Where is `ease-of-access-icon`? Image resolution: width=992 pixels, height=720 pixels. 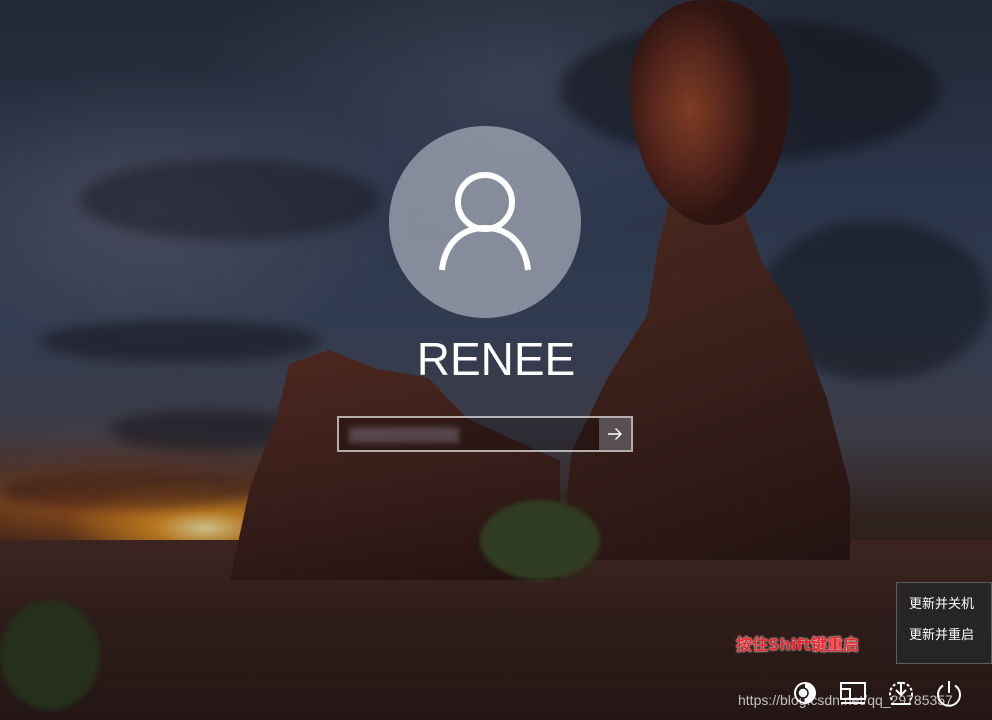 ease-of-access-icon is located at coordinates (805, 693).